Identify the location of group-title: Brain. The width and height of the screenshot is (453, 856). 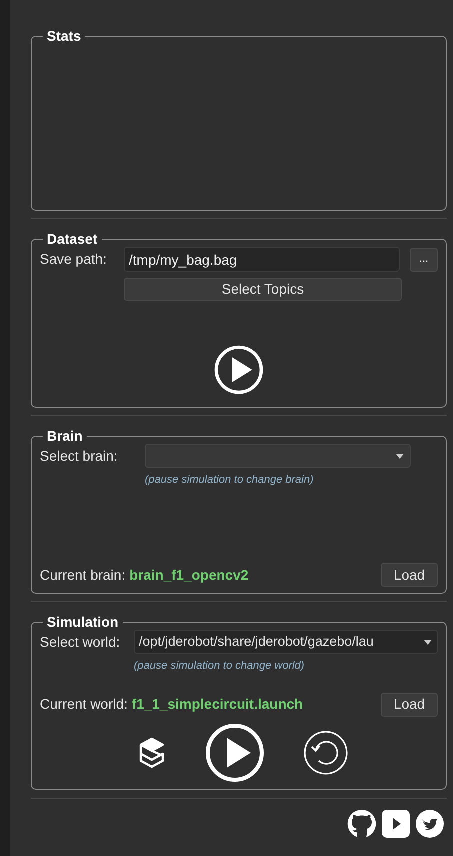
(65, 436).